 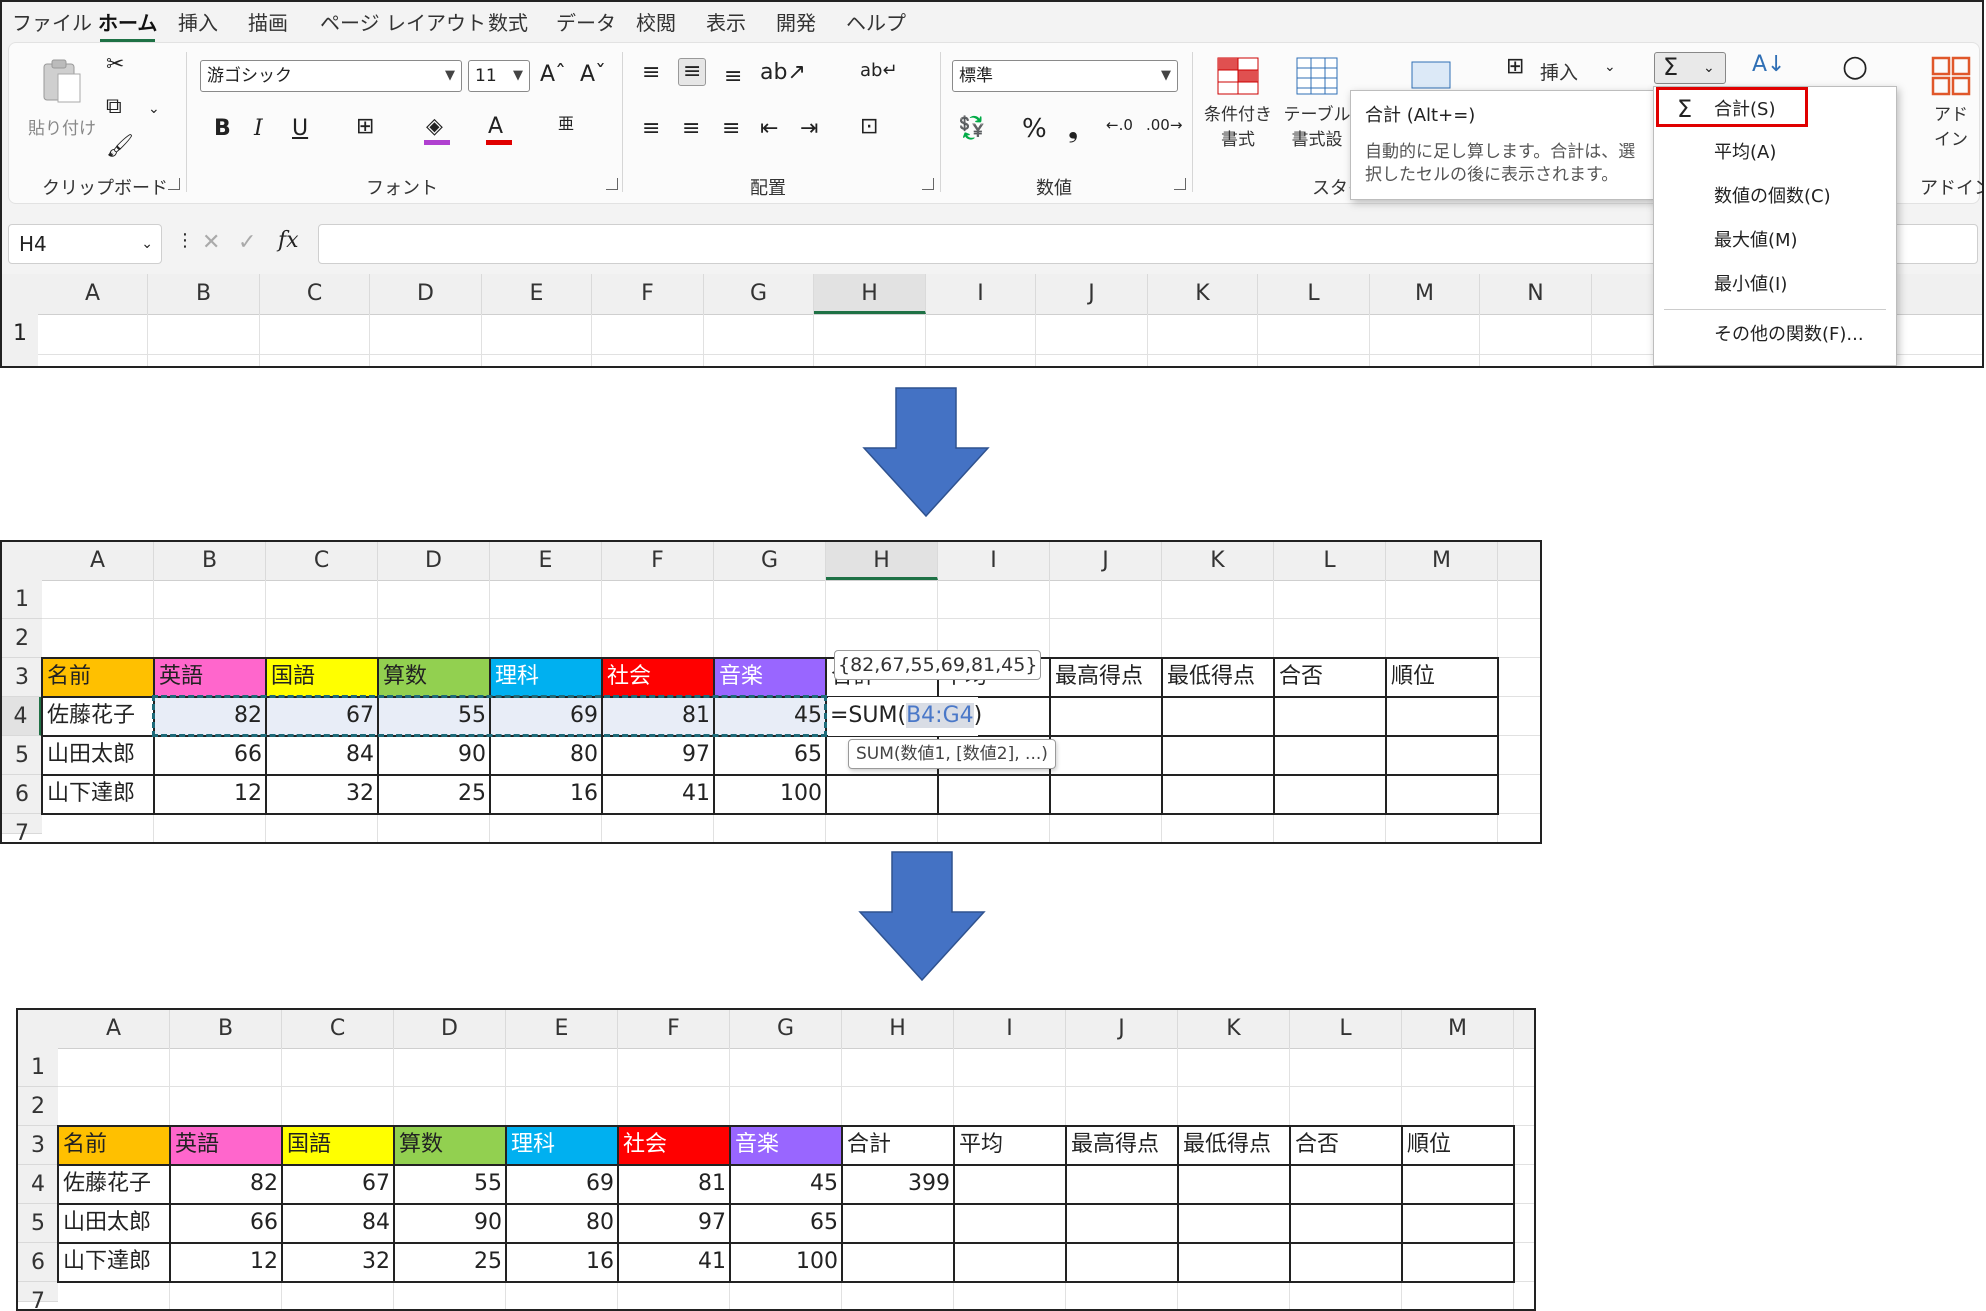 I want to click on column-header: D, so click(x=434, y=561).